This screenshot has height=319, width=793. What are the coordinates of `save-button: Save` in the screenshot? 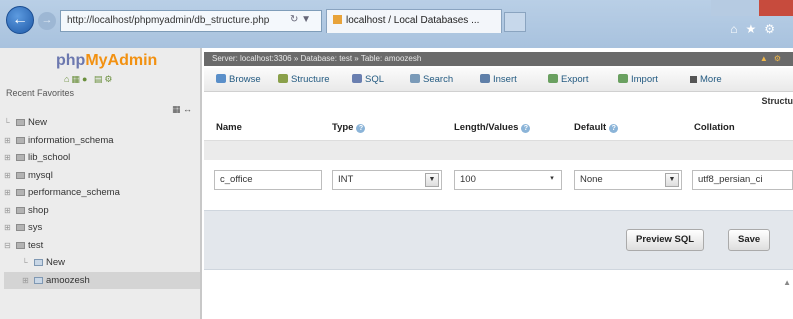 It's located at (749, 240).